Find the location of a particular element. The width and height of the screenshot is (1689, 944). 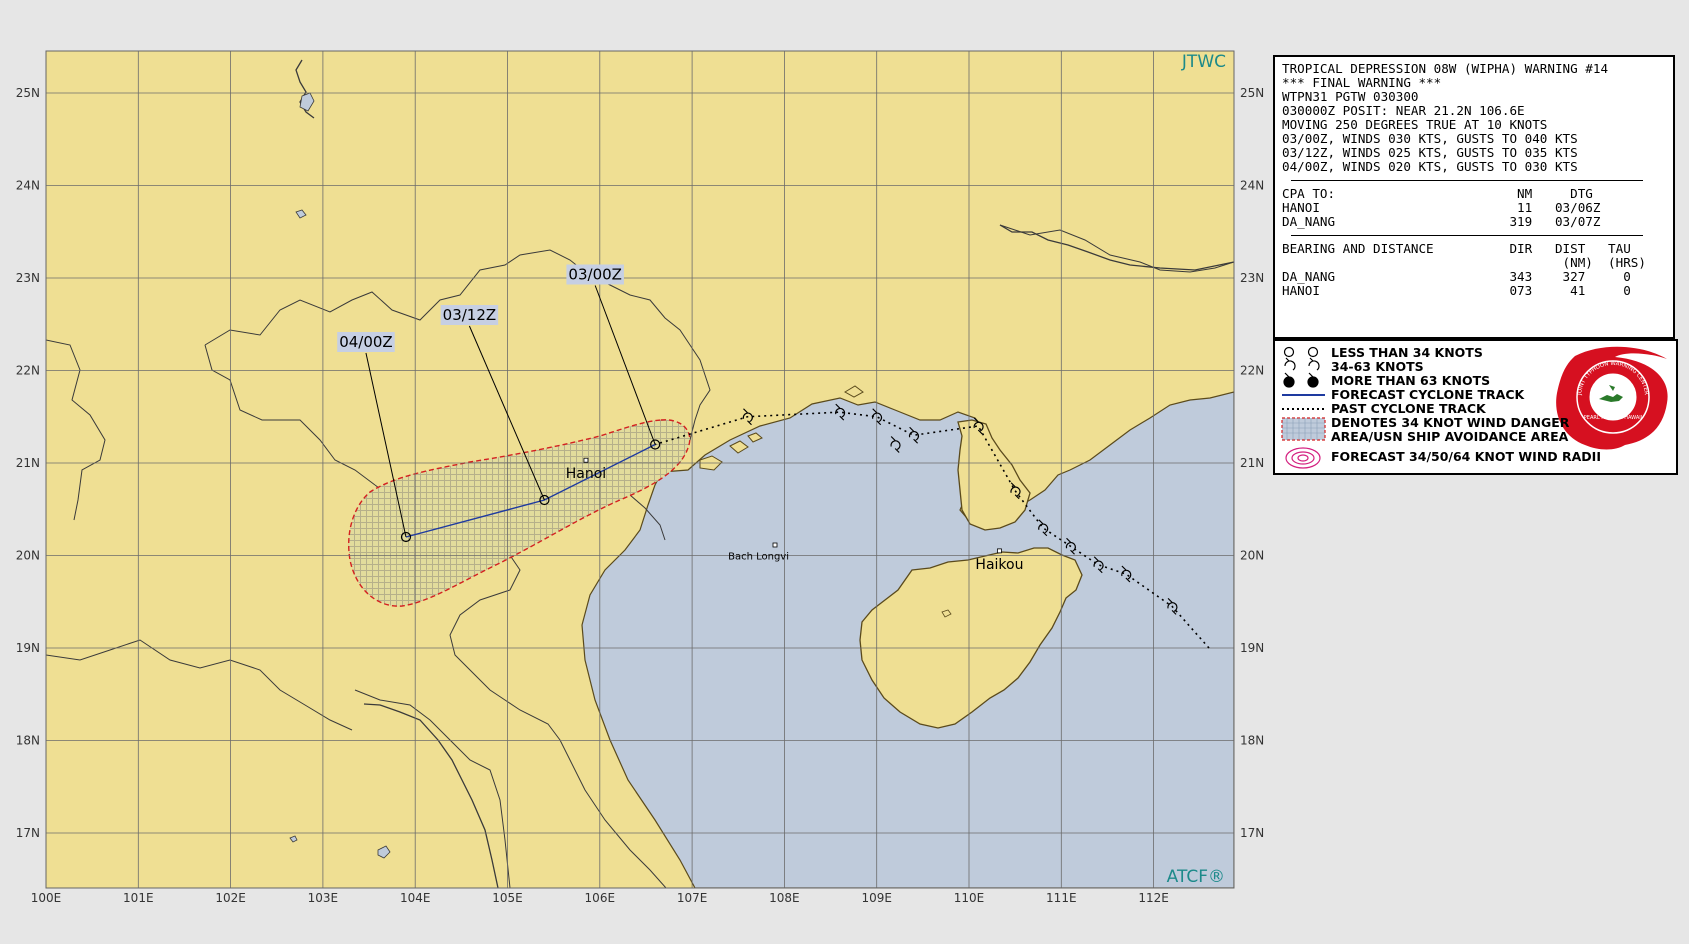

lon-tick-label: 100E is located at coordinates (46, 898).